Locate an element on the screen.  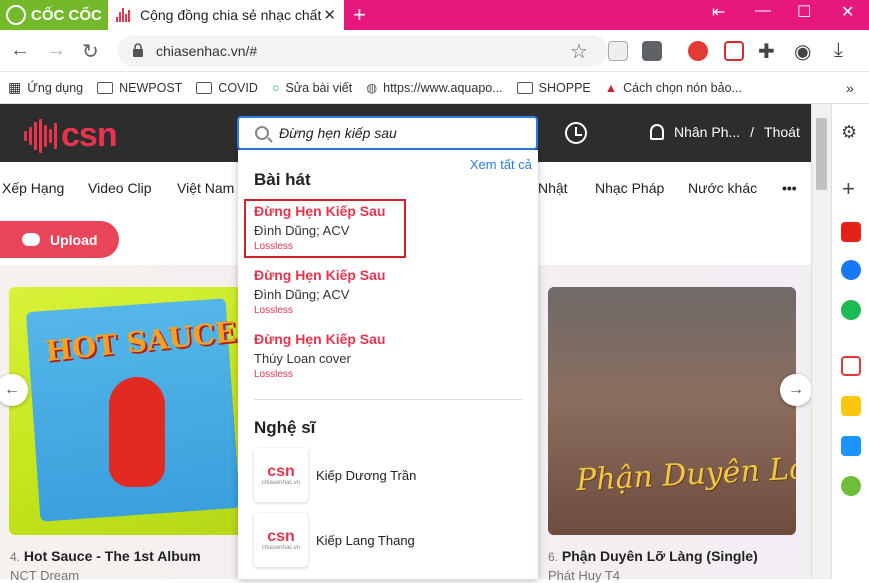
new-tab-icon: + is located at coordinates (359, 15).